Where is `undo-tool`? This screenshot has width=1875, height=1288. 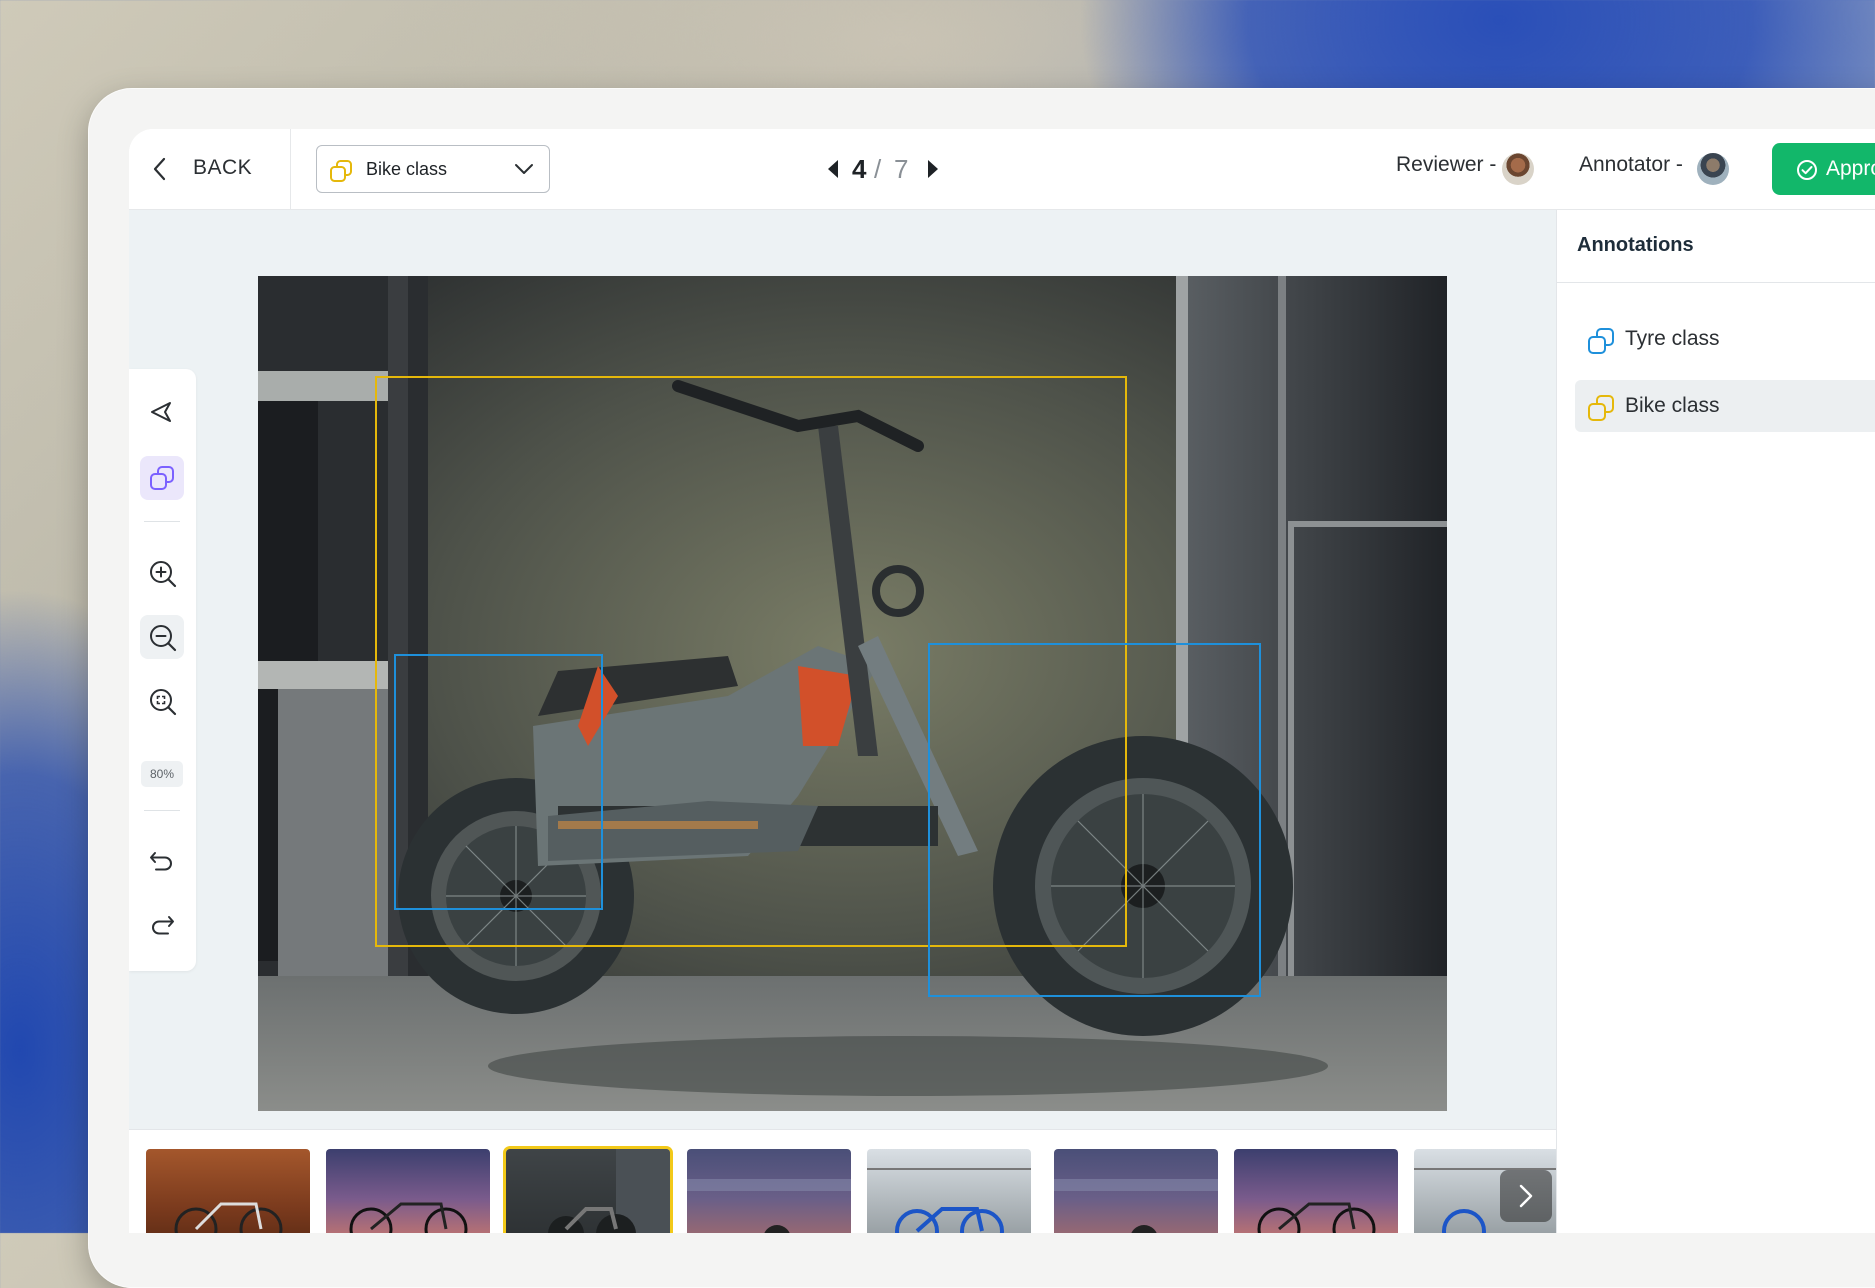
undo-tool is located at coordinates (162, 862).